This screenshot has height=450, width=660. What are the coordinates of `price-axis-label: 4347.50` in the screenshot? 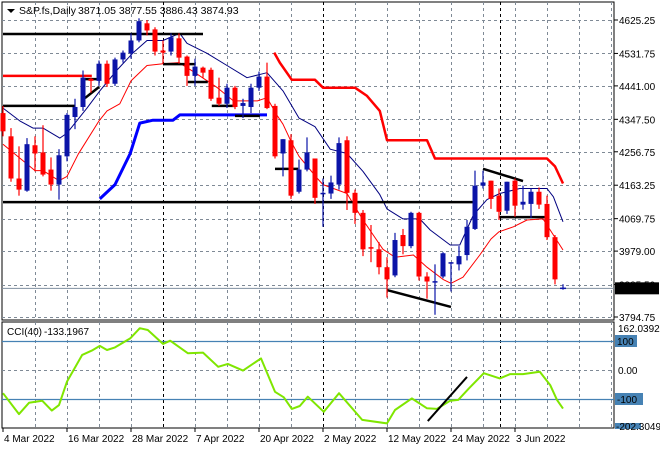 It's located at (637, 120).